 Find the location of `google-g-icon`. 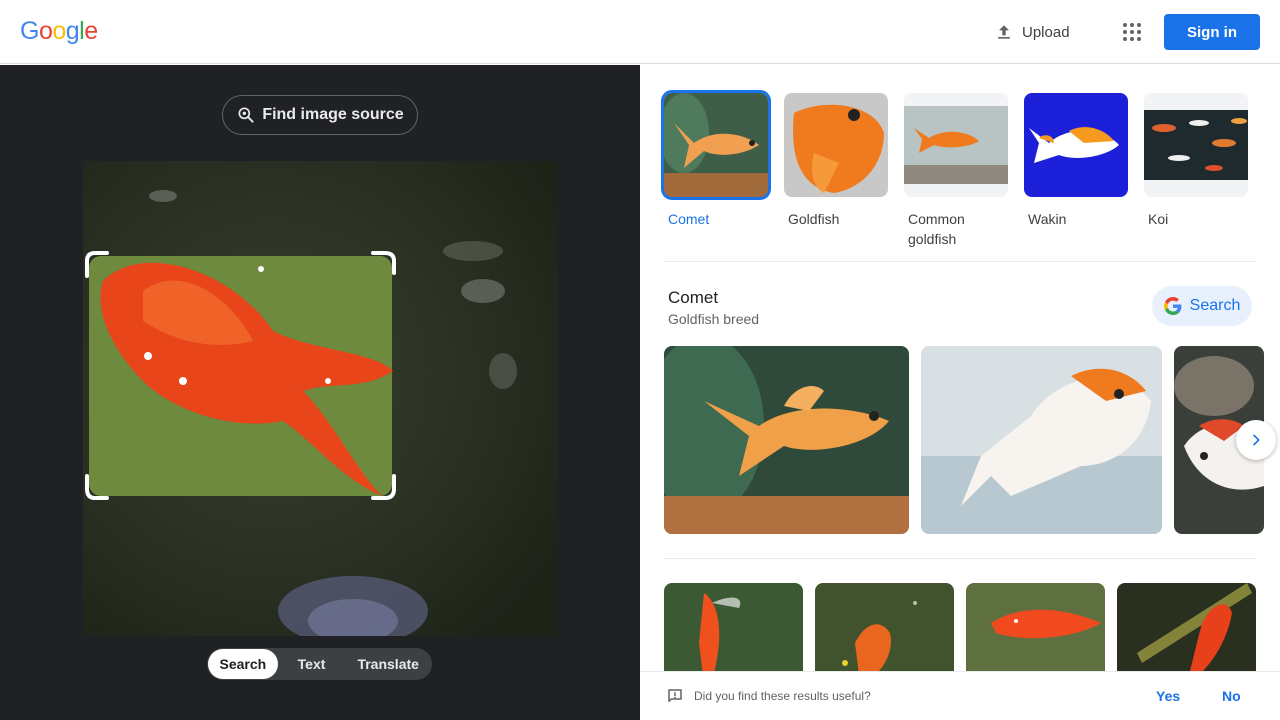

google-g-icon is located at coordinates (1172, 306).